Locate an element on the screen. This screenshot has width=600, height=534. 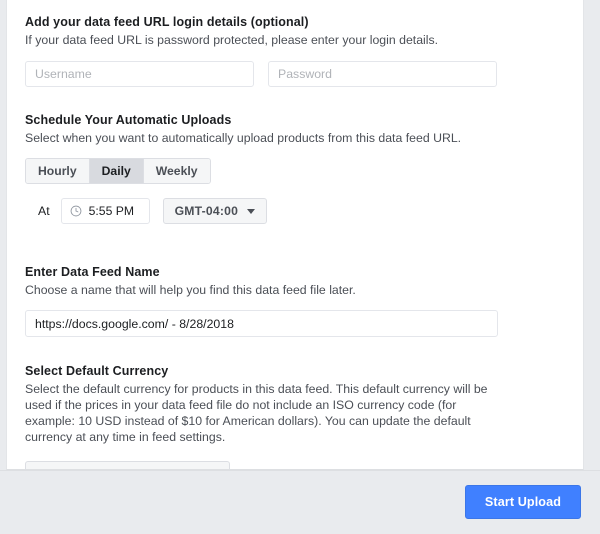
timezone-value: GMT-04:00 is located at coordinates (206, 211).